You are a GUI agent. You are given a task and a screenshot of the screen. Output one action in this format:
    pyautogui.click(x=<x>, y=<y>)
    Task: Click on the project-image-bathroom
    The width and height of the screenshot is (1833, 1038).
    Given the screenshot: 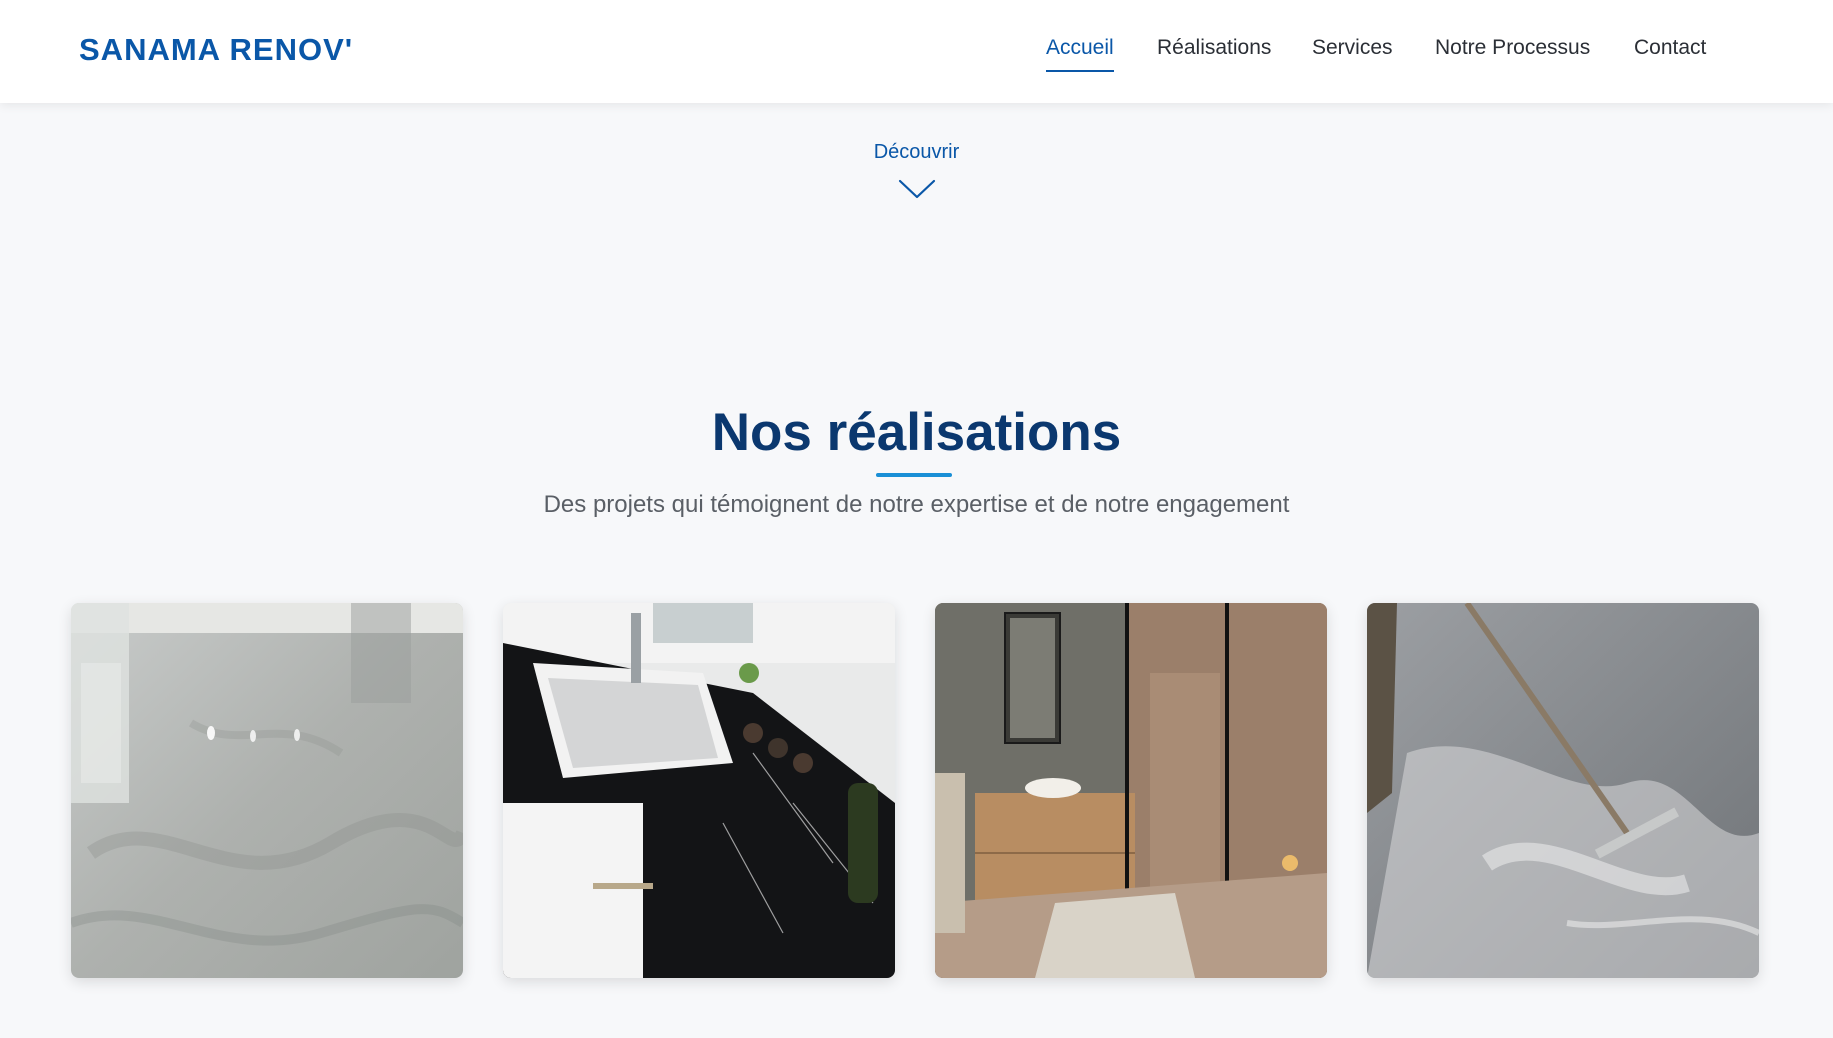 What is the action you would take?
    pyautogui.click(x=1131, y=790)
    